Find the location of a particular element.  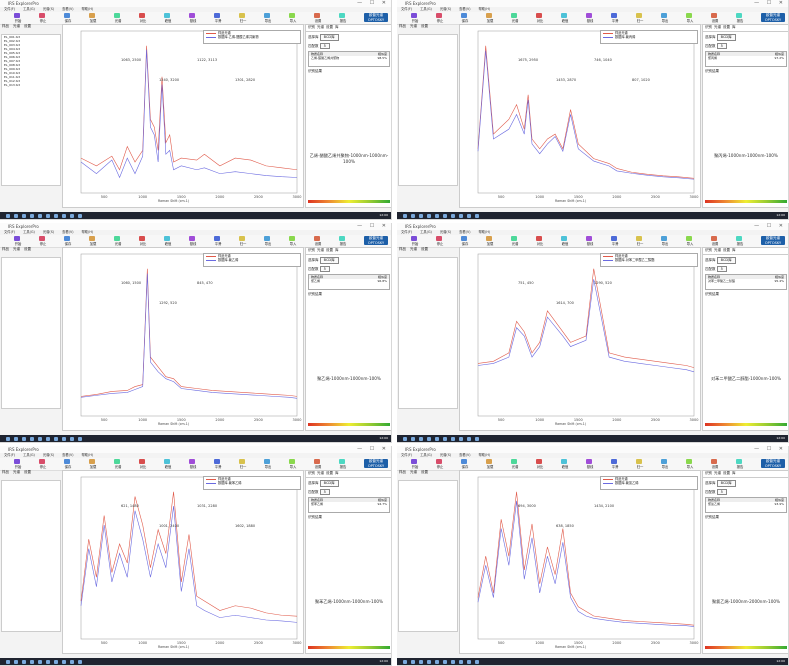

list-item: EL_013.txt is located at coordinates (31, 85).